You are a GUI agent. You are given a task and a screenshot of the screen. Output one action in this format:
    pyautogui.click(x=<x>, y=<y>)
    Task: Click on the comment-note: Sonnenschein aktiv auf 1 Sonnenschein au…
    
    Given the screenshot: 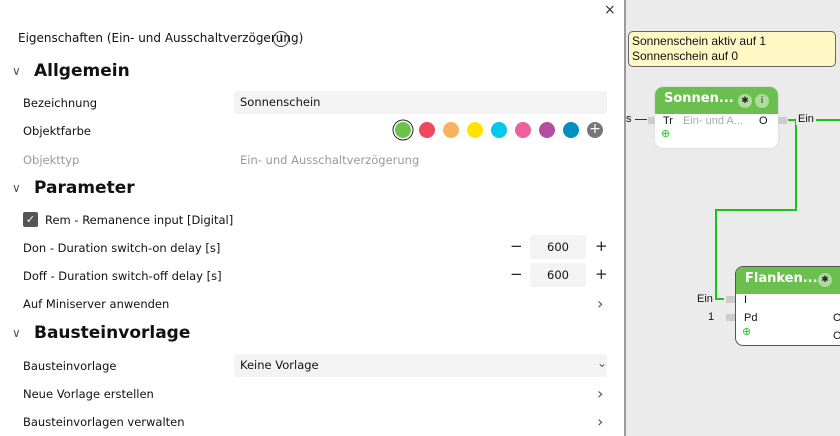 What is the action you would take?
    pyautogui.click(x=732, y=49)
    